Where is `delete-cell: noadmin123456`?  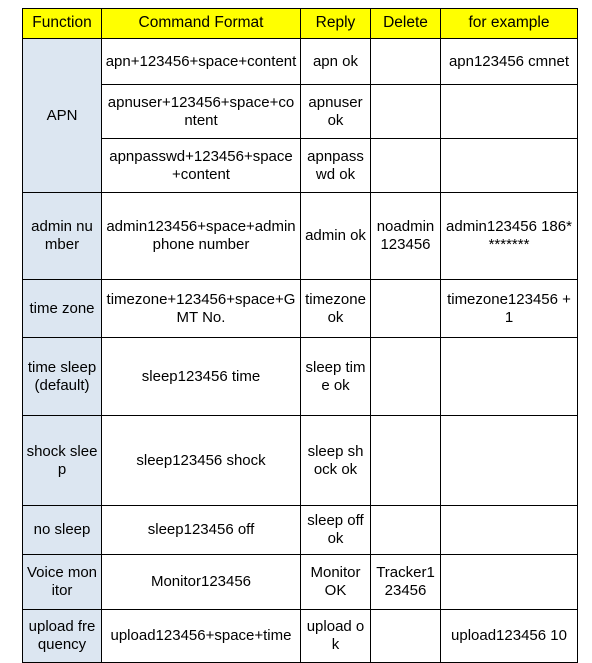
delete-cell: noadmin123456 is located at coordinates (405, 236).